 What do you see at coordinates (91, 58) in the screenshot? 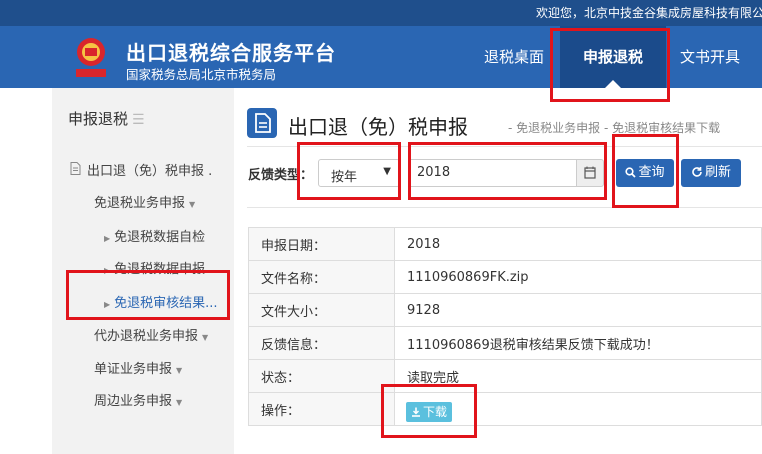
I see `tax-emblem-icon` at bounding box center [91, 58].